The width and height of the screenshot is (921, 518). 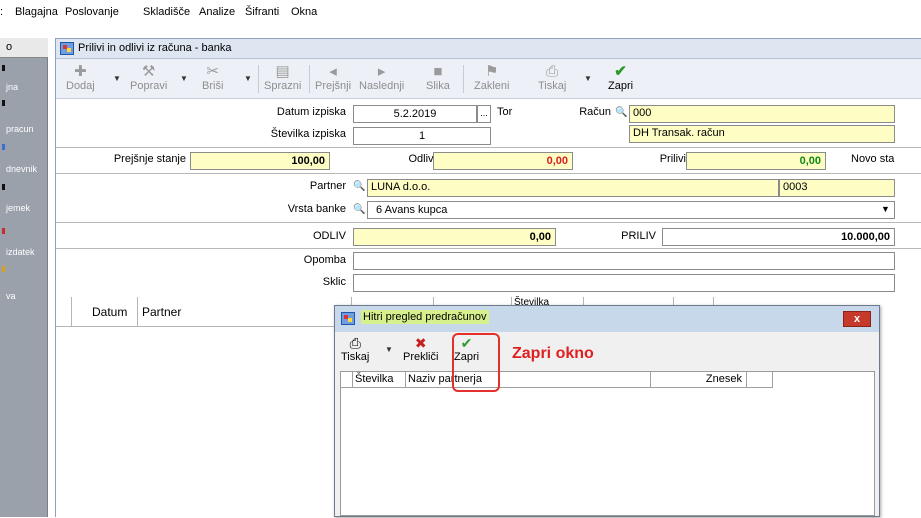 What do you see at coordinates (756, 161) in the screenshot?
I see `inflows-field: 0,00` at bounding box center [756, 161].